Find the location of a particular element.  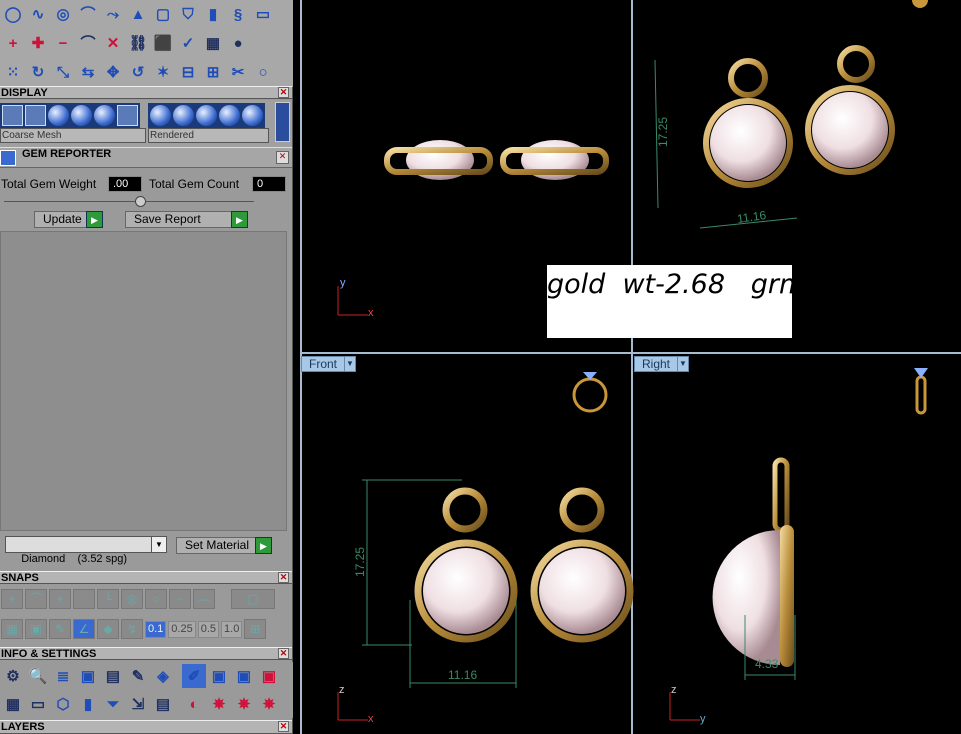

viewport-tab-front: Front ▼ is located at coordinates (328, 364).